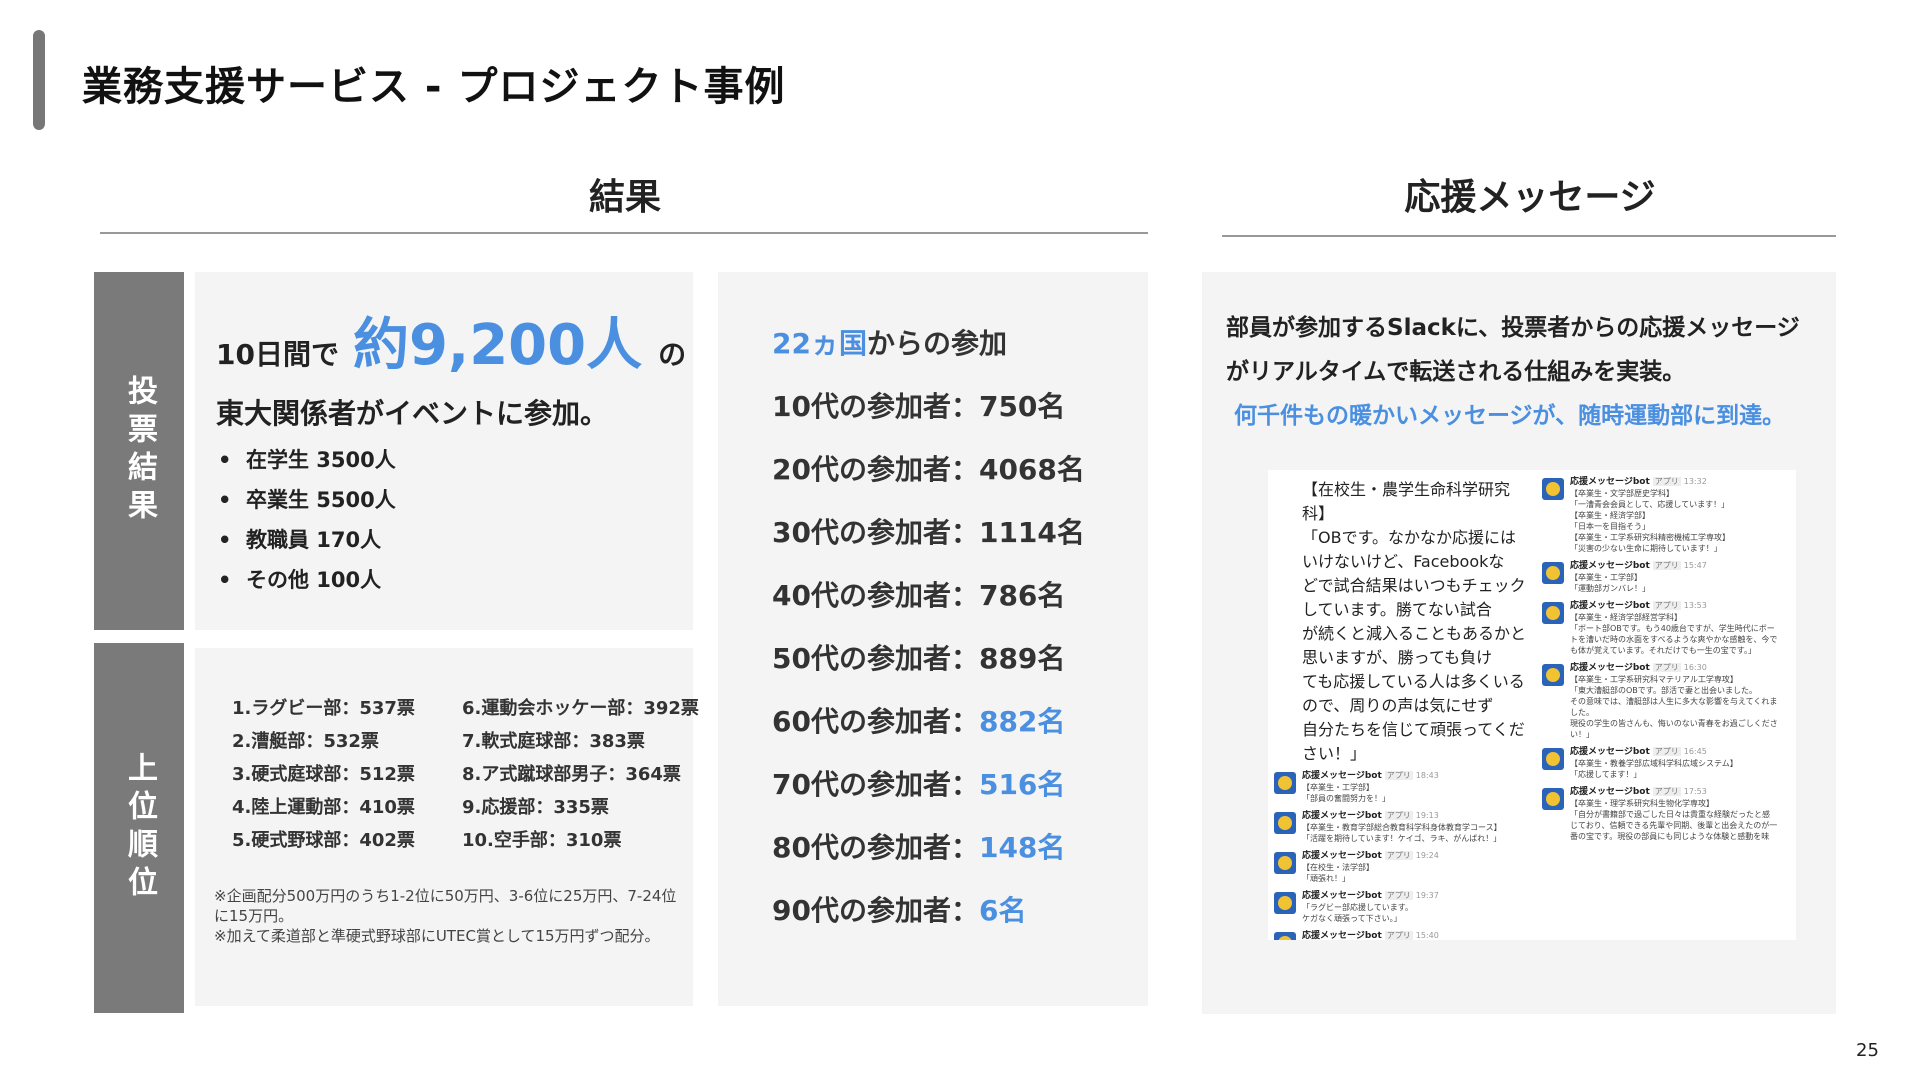 The width and height of the screenshot is (1920, 1080). I want to click on message-time: 17:53, so click(1695, 791).